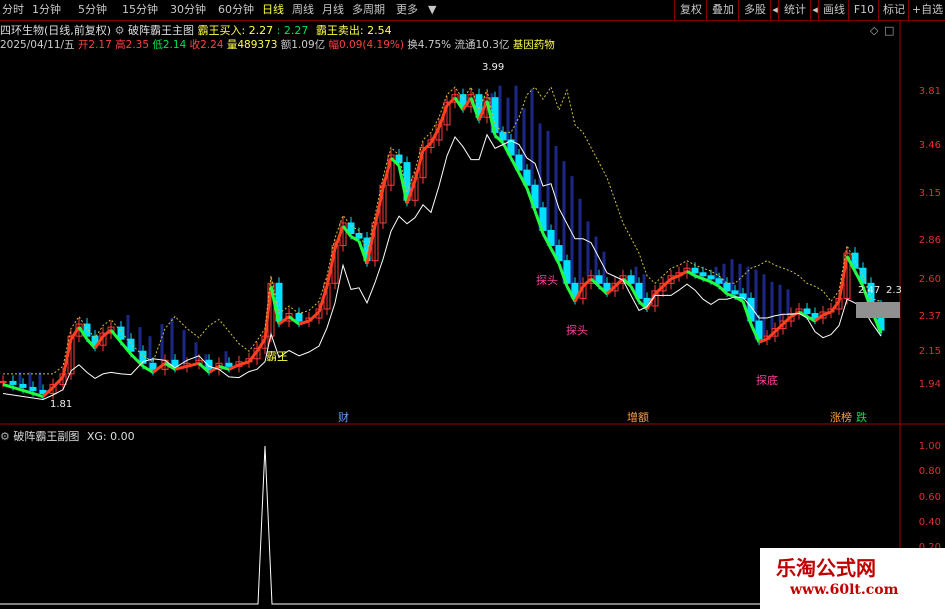 The height and width of the screenshot is (609, 945). I want to click on sub-indicator-name: 破阵霸王副图, so click(46, 436).